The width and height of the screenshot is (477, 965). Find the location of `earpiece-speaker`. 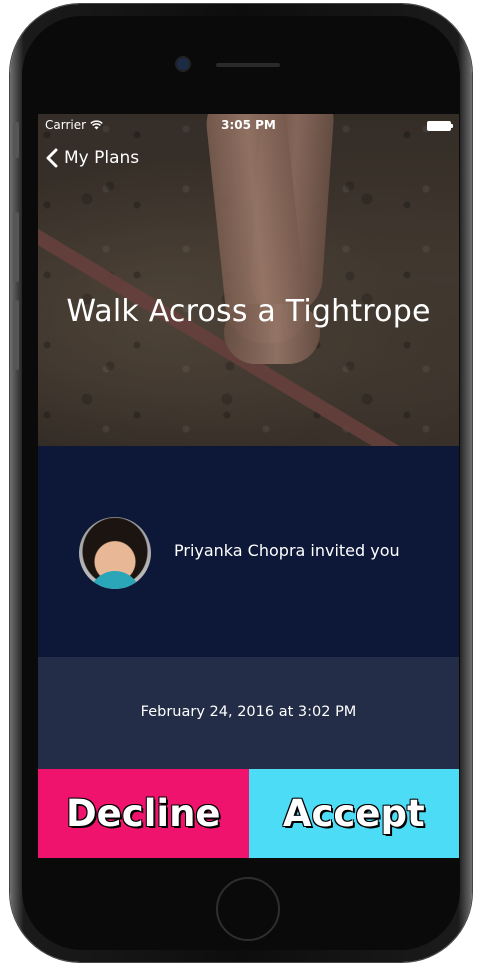

earpiece-speaker is located at coordinates (248, 65).